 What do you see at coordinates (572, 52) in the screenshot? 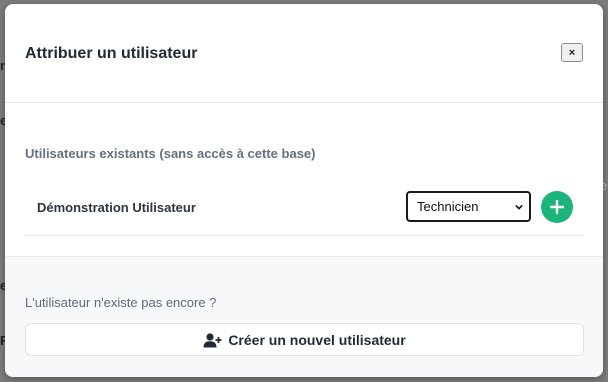
I see `close-button: ×` at bounding box center [572, 52].